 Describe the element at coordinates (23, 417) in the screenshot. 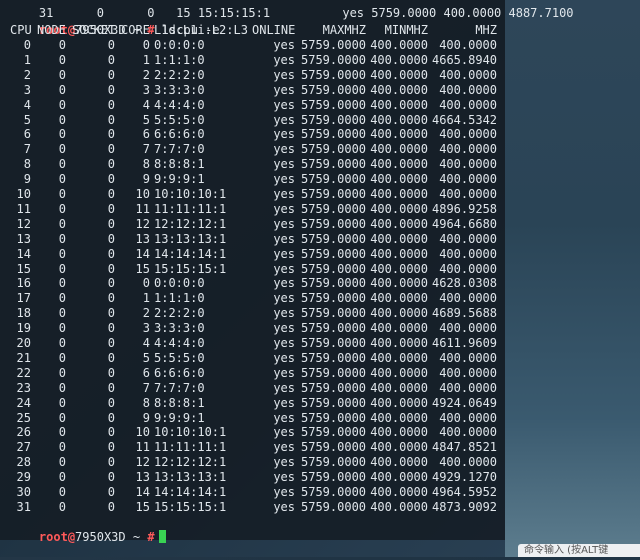

I see `cpu-cell: 25` at that location.